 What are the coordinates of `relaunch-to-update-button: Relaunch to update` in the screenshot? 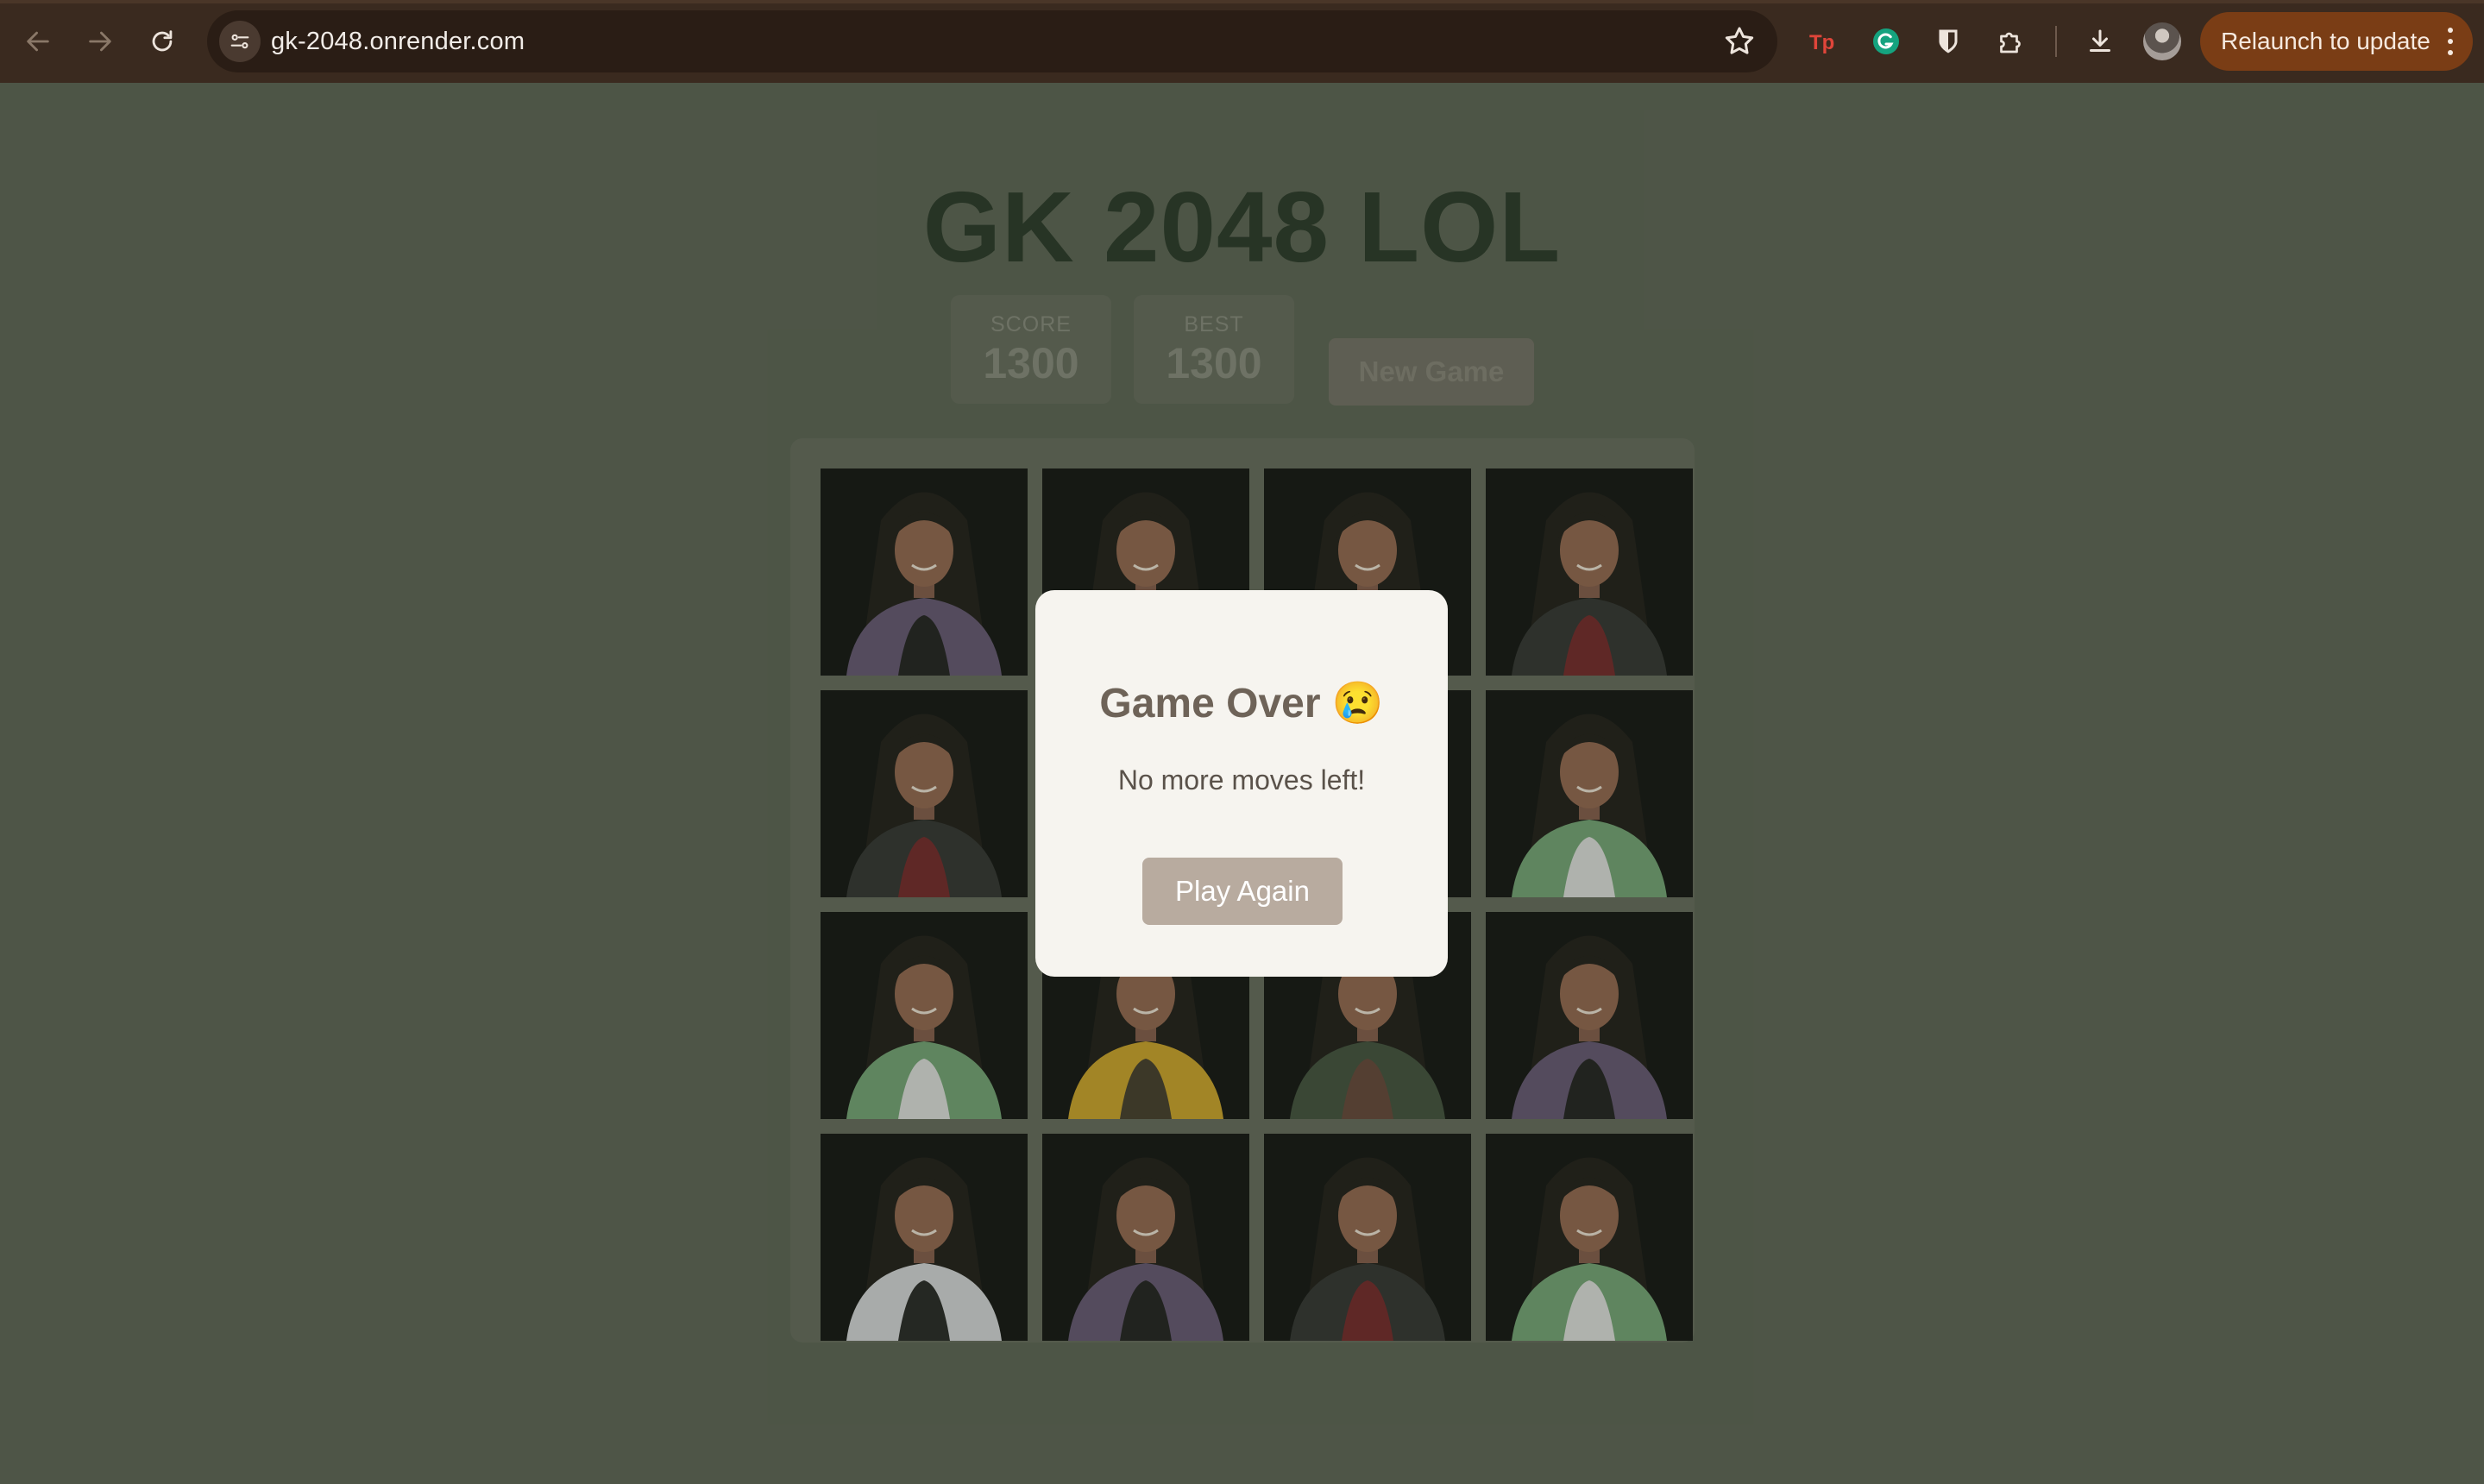 It's located at (2337, 41).